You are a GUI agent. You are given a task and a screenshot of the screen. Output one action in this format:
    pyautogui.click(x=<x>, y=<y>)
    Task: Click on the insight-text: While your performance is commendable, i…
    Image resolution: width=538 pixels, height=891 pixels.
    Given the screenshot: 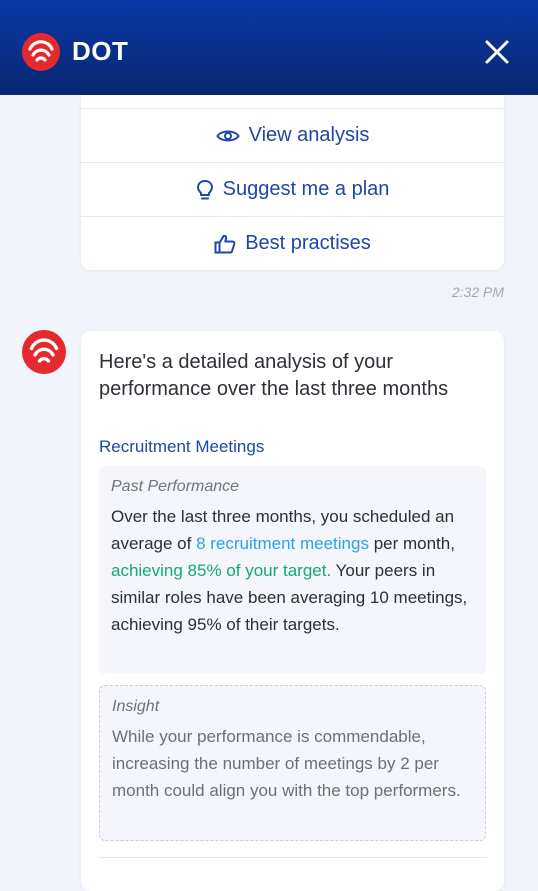 What is the action you would take?
    pyautogui.click(x=286, y=763)
    